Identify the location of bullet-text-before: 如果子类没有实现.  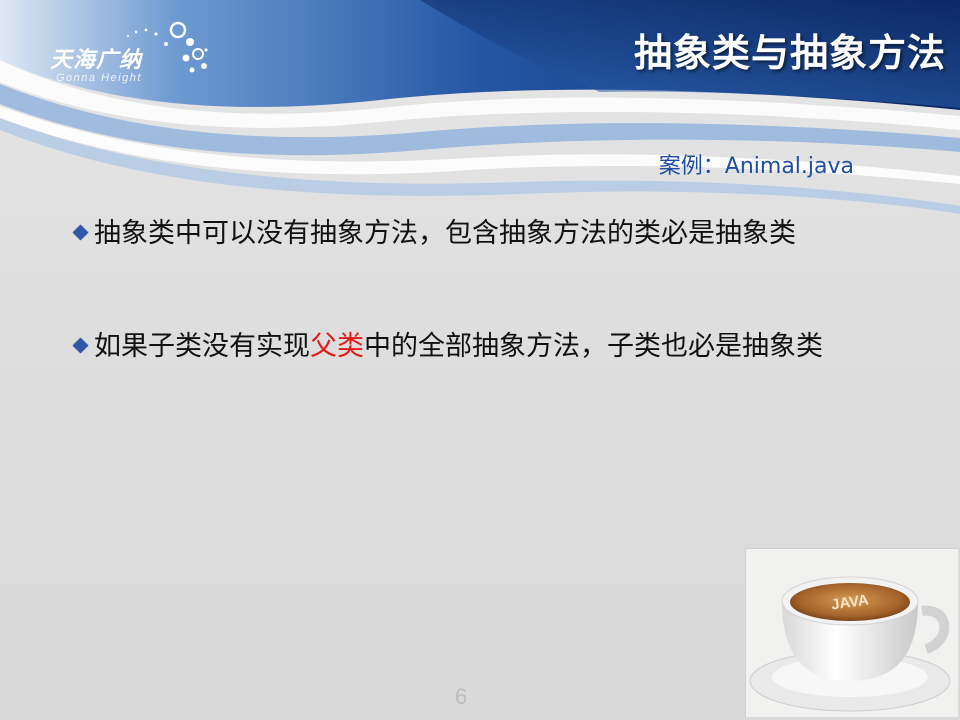
(202, 346).